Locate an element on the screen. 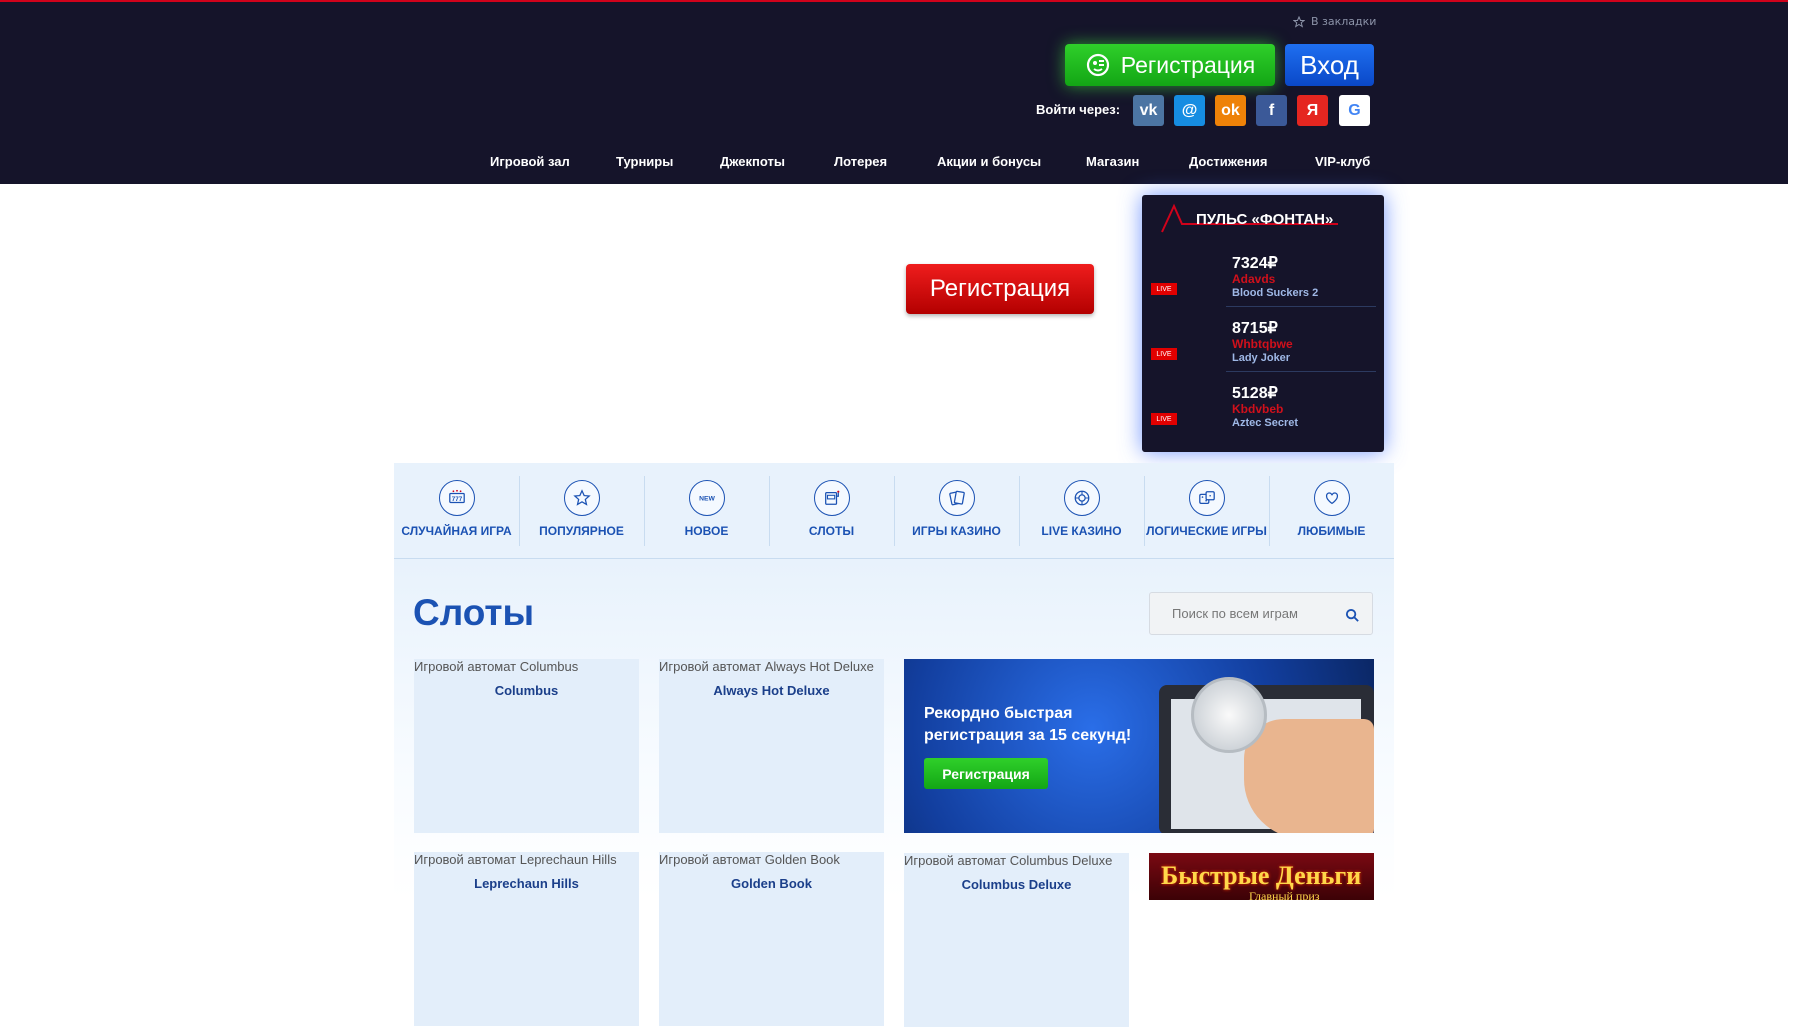  roulette-icon is located at coordinates (1081, 498).